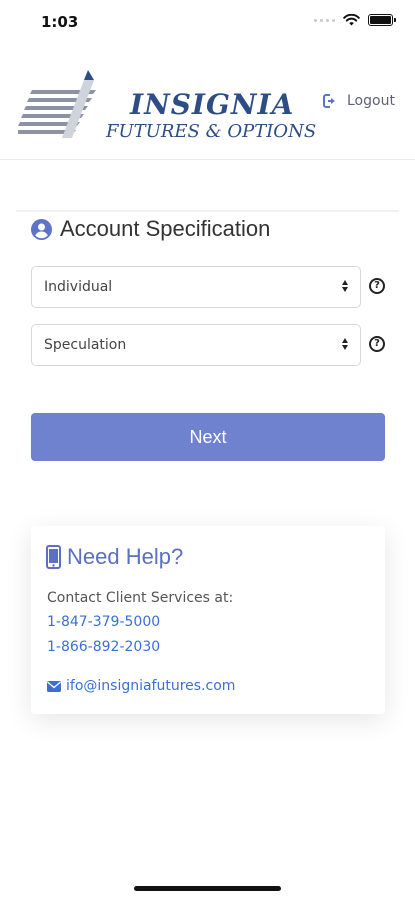  What do you see at coordinates (212, 104) in the screenshot?
I see `logo-name: INSIGNIA` at bounding box center [212, 104].